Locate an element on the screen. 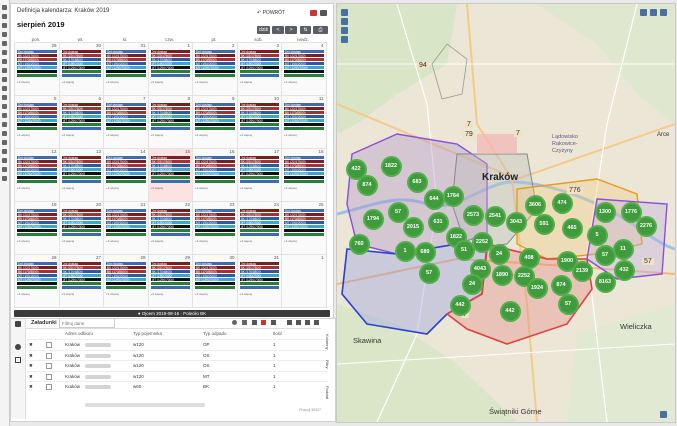 The width and height of the screenshot is (677, 426). info-icon is located at coordinates (4, 160).